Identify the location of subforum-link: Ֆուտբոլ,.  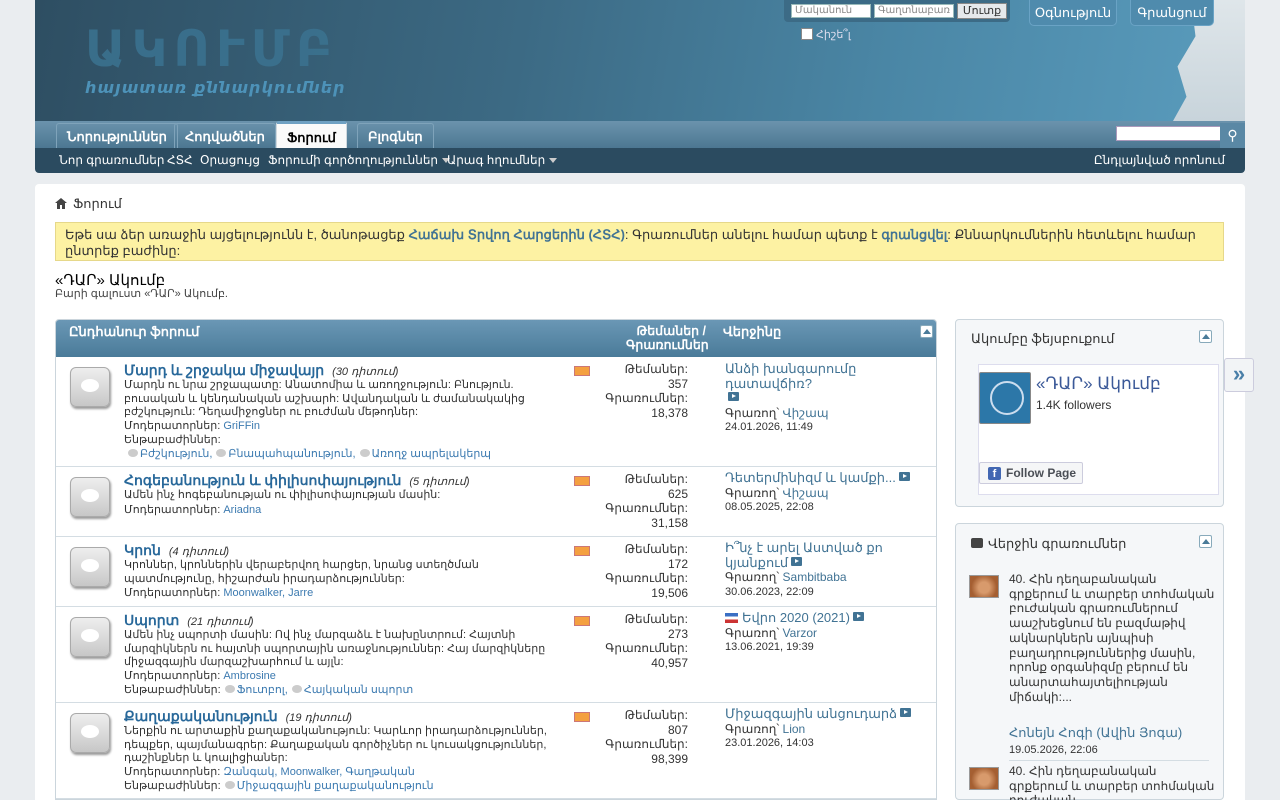
(262, 690).